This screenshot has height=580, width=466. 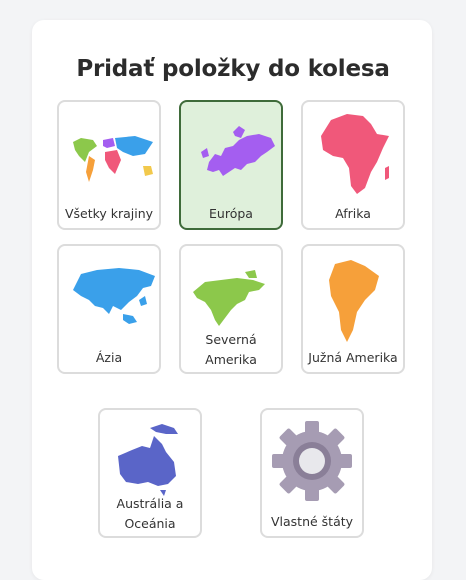 I want to click on tile-all-countries: Všetky krajiny, so click(x=109, y=165).